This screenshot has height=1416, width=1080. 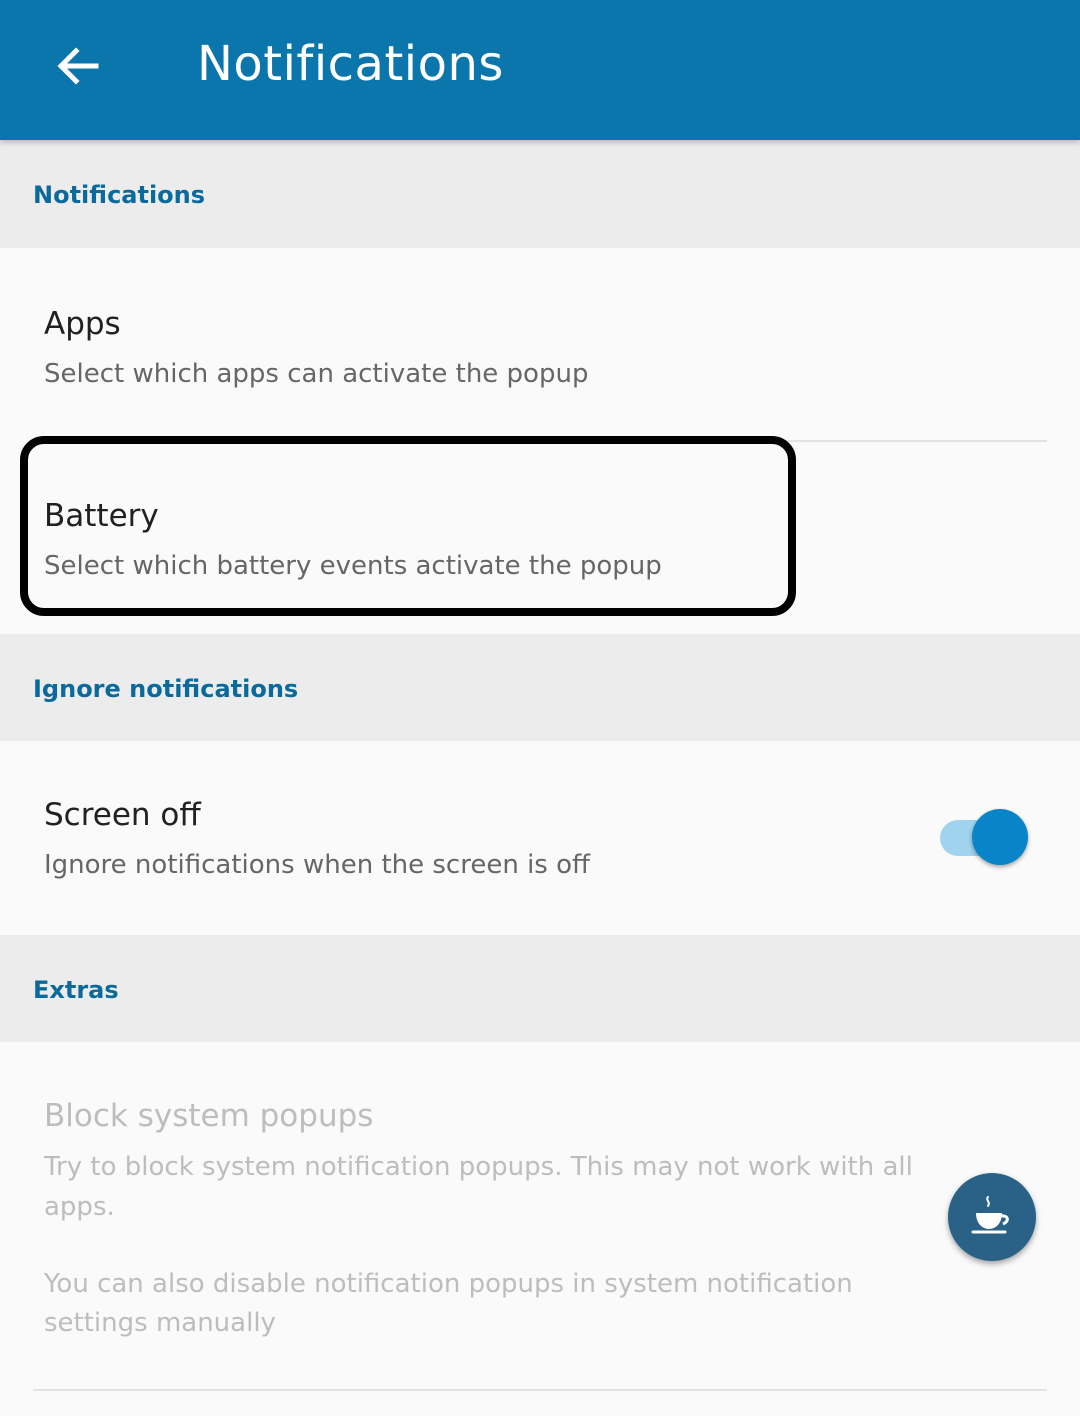 I want to click on section-header-ignore-notifications: Ignore notifications, so click(x=540, y=687).